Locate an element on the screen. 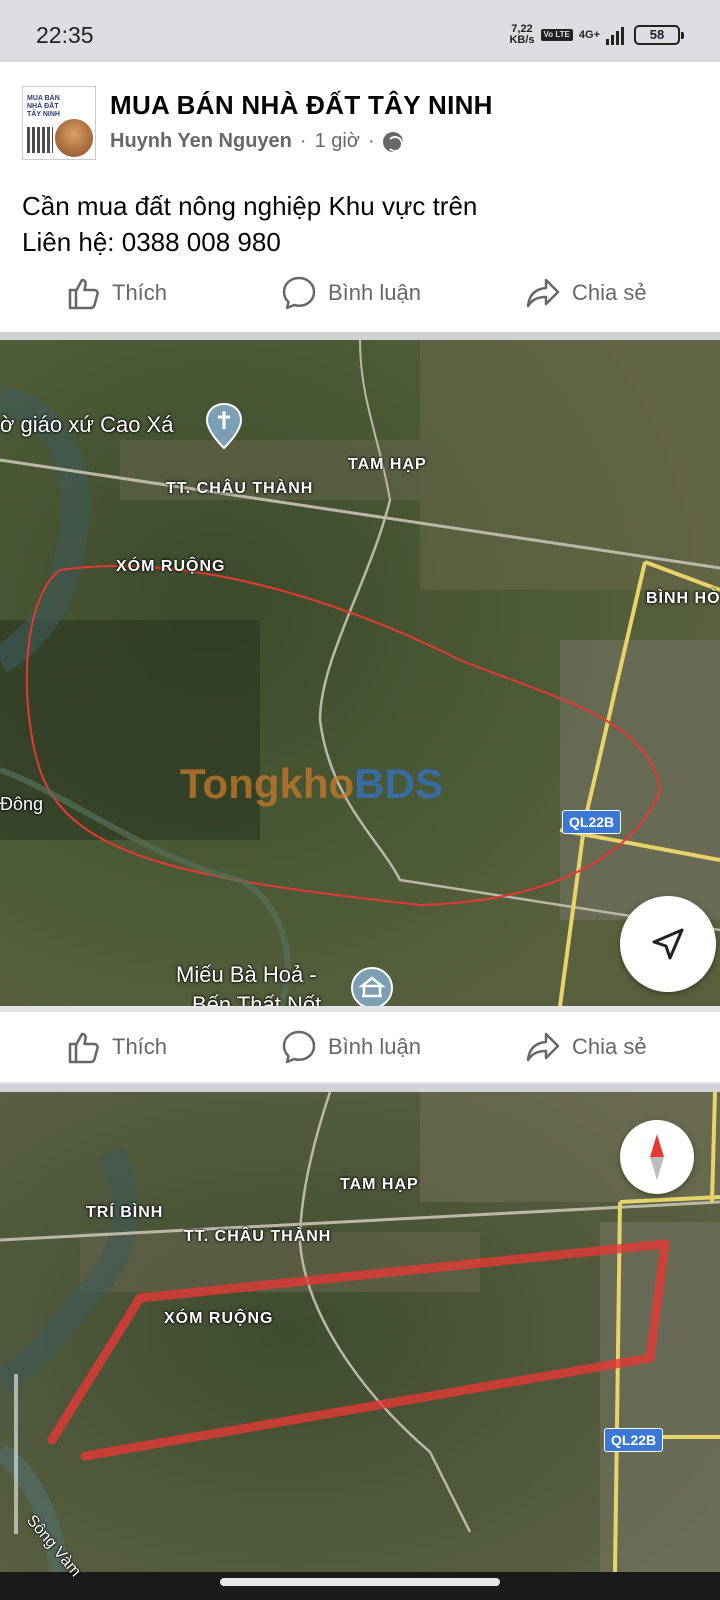 This screenshot has height=1600, width=720. map-label-binh-ho: BÌNH HÒ is located at coordinates (683, 598).